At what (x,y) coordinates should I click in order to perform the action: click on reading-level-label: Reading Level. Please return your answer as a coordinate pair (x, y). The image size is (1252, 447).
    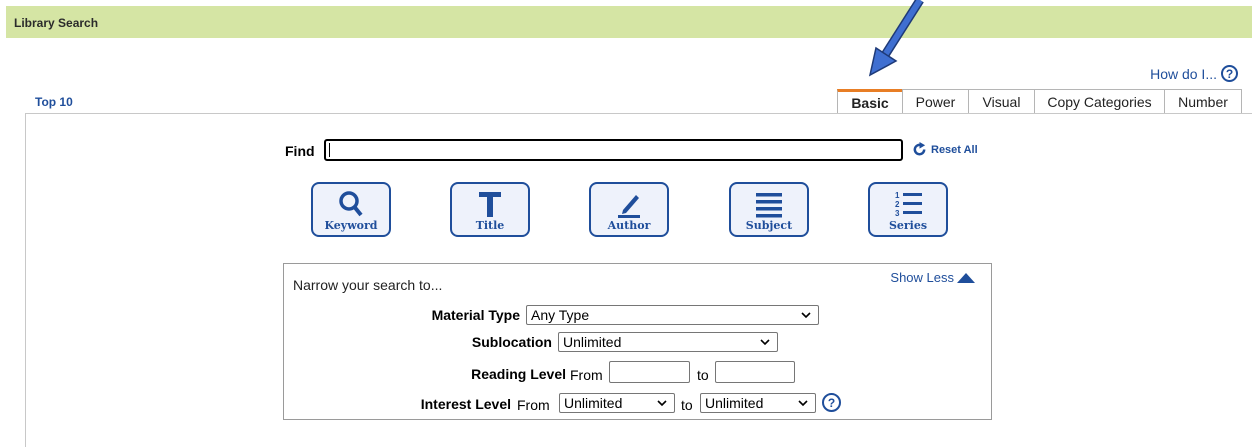
    Looking at the image, I should click on (518, 374).